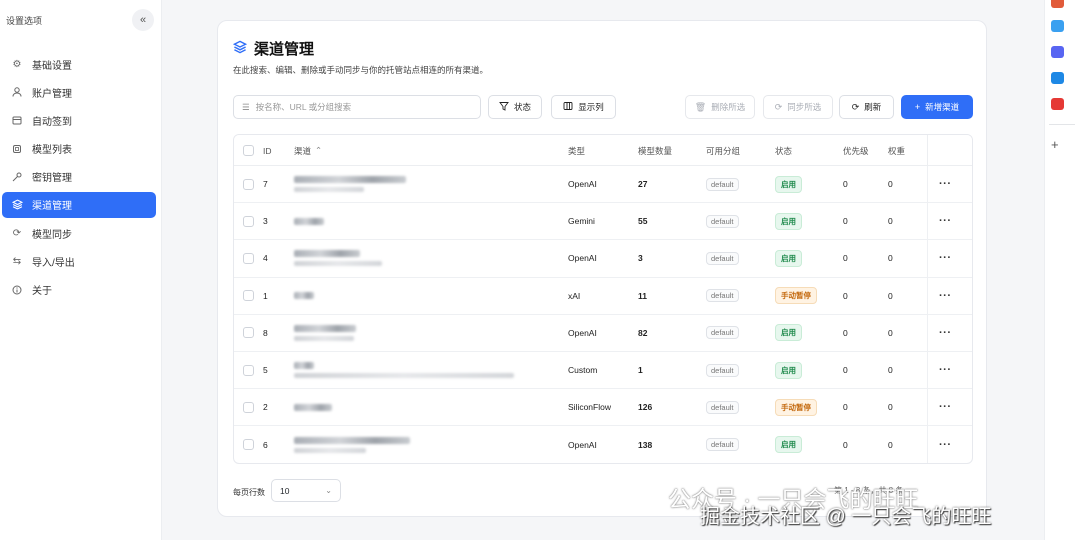 The height and width of the screenshot is (540, 1080). Describe the element at coordinates (855, 106) in the screenshot. I see `refresh-icon: ⟳` at that location.